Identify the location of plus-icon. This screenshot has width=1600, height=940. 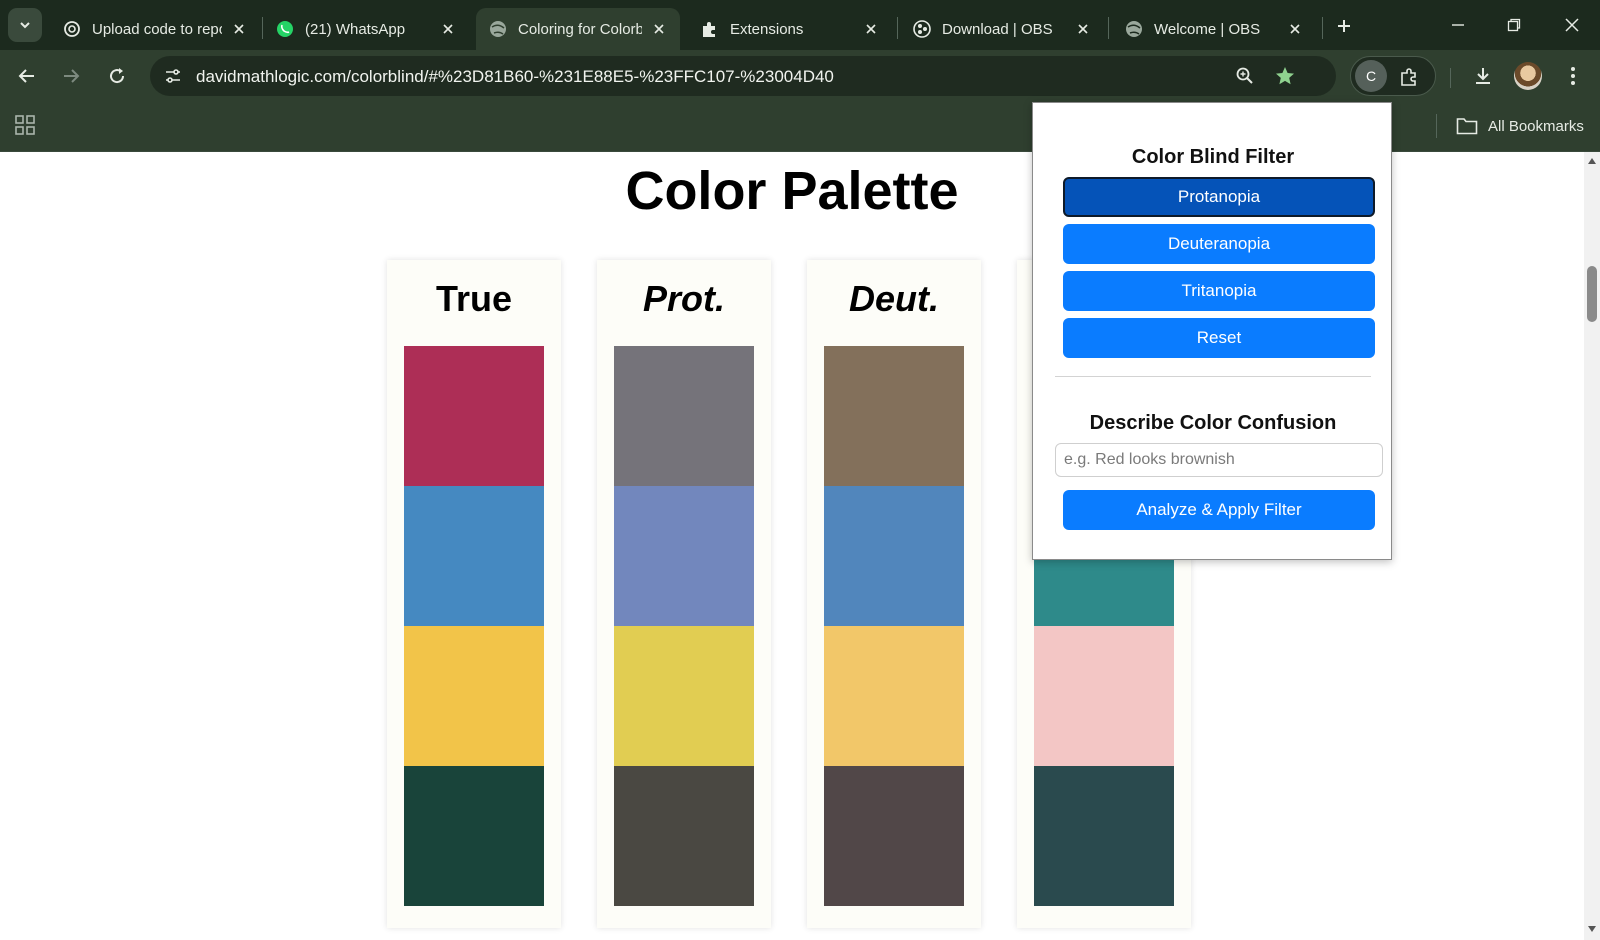
(1344, 26).